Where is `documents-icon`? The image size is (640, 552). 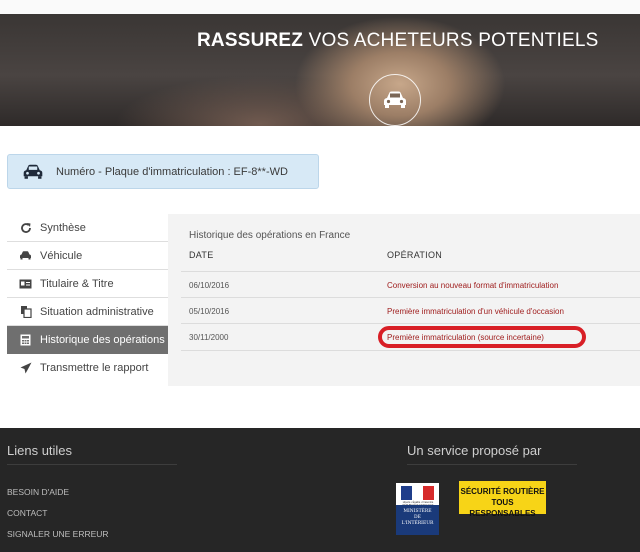 documents-icon is located at coordinates (25, 311).